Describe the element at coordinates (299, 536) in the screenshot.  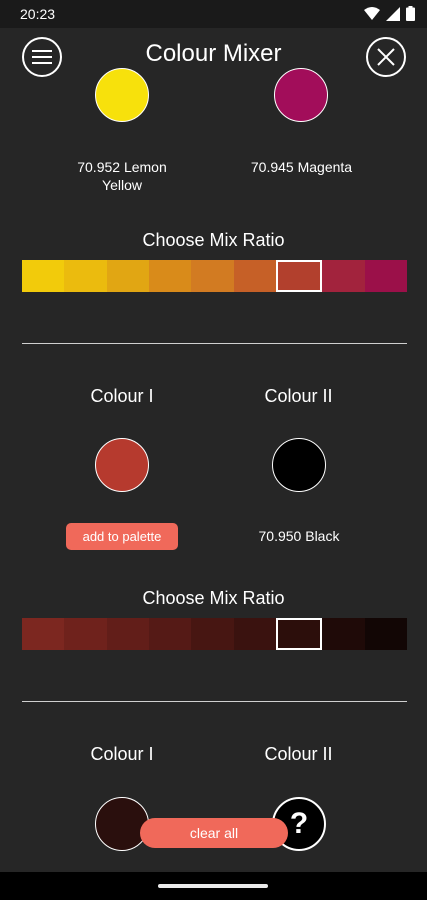
I see `colour-ii-label: 70.950 Black` at that location.